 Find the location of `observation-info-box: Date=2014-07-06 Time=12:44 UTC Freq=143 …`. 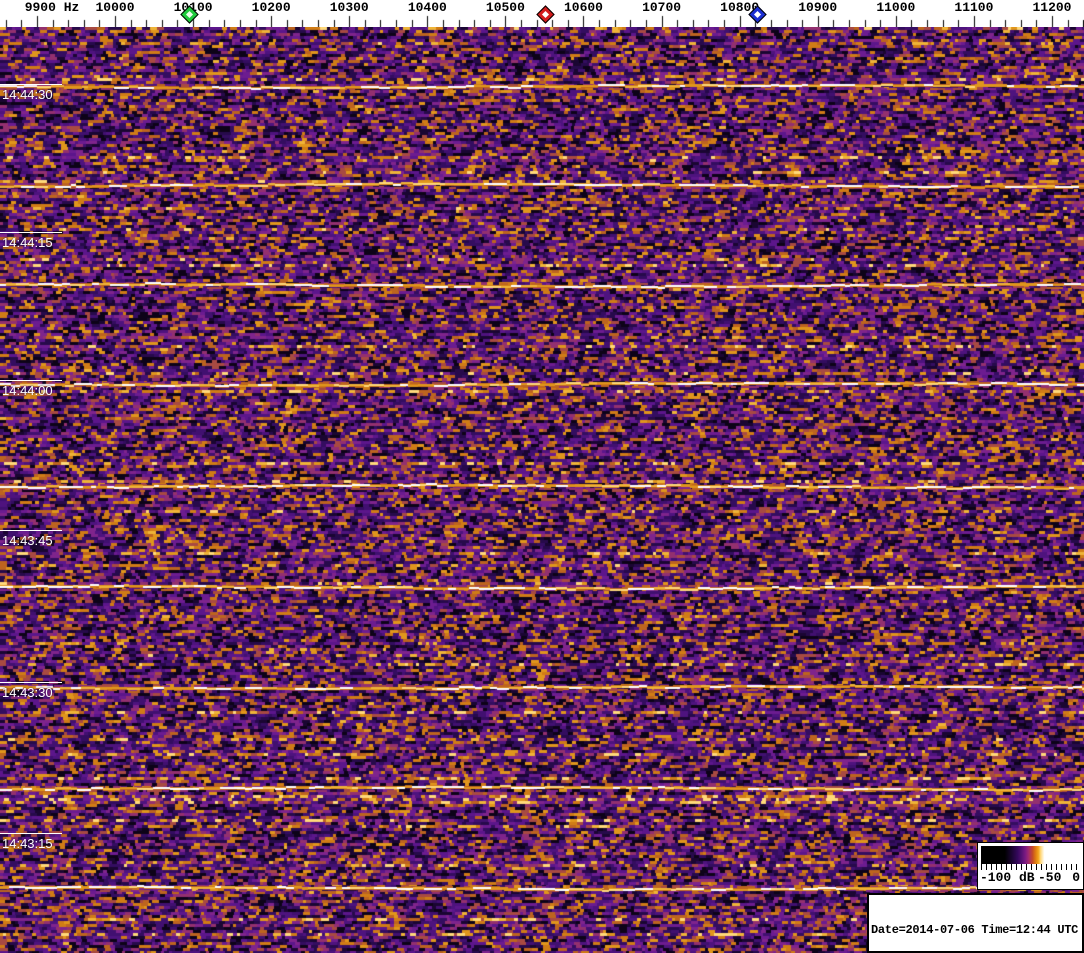

observation-info-box: Date=2014-07-06 Time=12:44 UTC Freq=143 … is located at coordinates (975, 923).